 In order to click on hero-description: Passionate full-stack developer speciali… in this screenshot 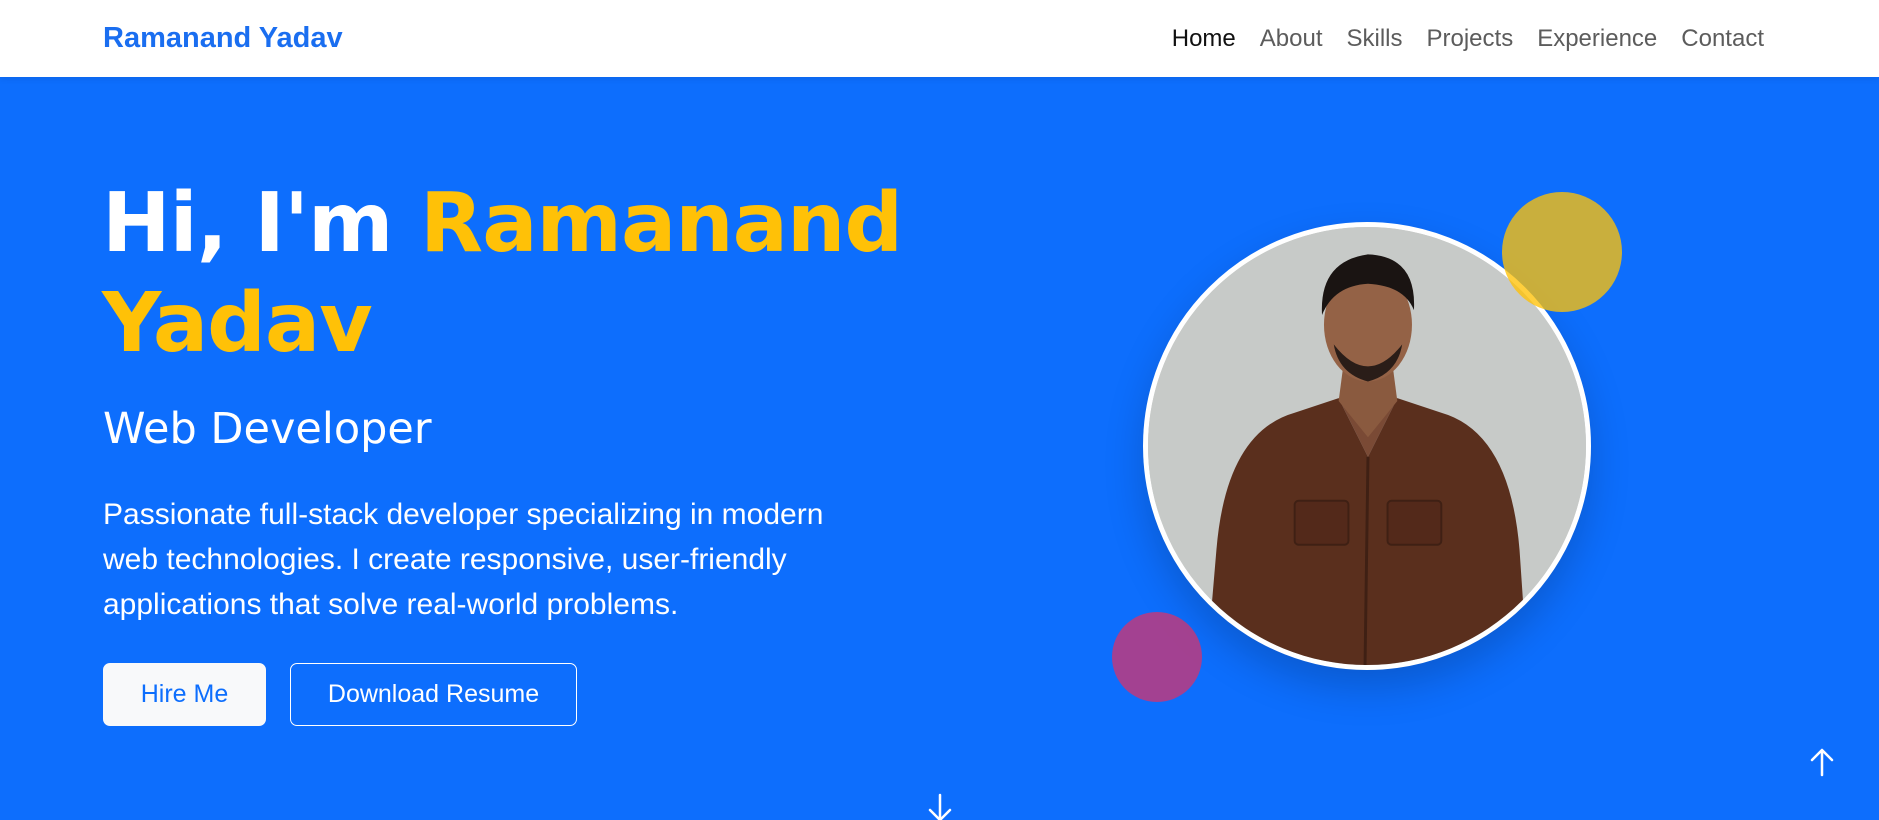, I will do `click(463, 559)`.